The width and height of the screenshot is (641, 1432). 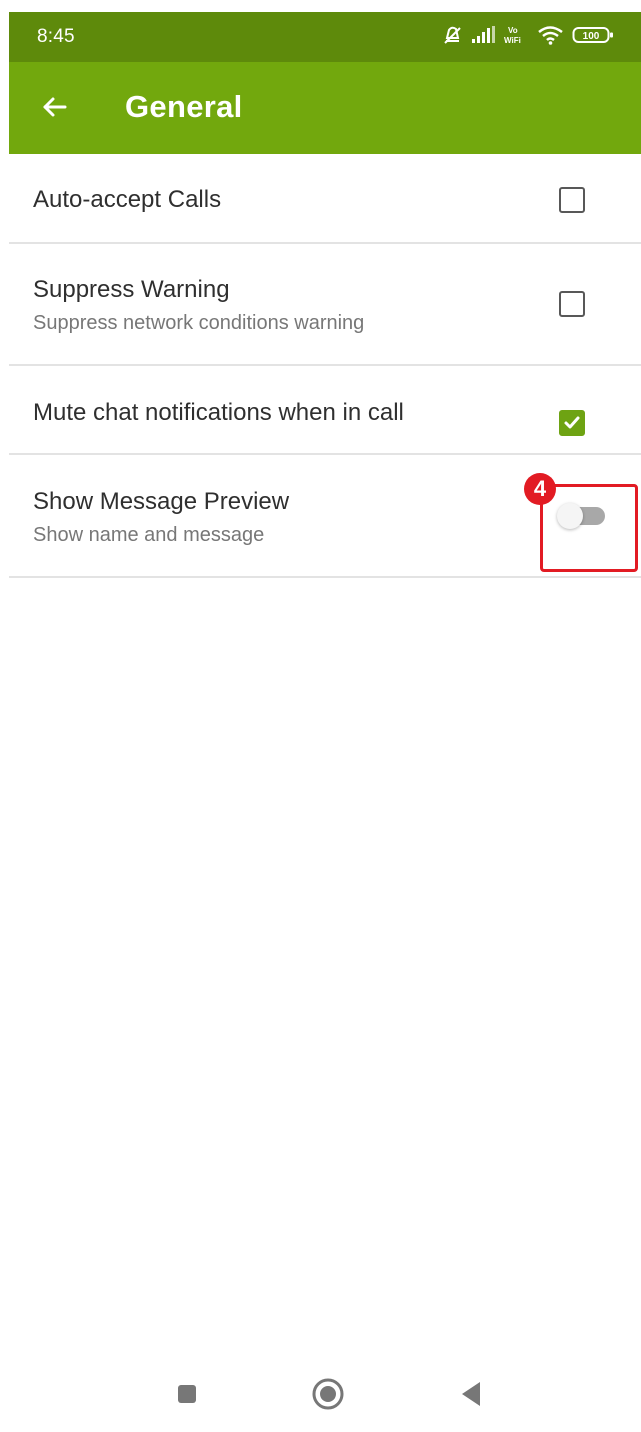 I want to click on auto-accept-calls-setting: Auto-accept Calls, so click(x=325, y=199).